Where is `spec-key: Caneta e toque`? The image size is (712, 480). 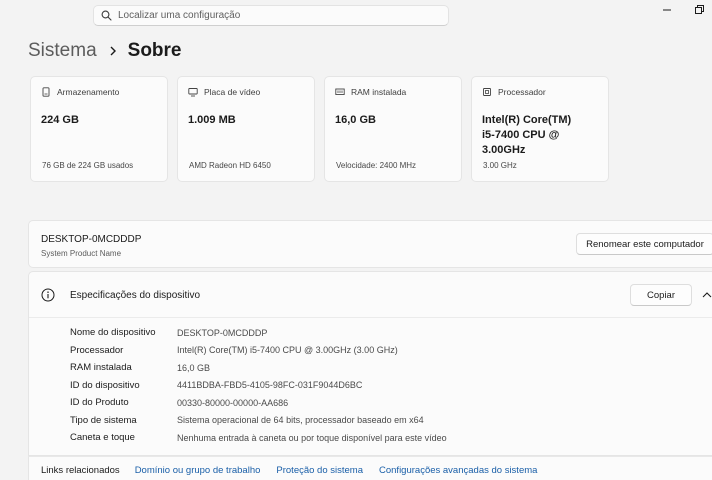 spec-key: Caneta e toque is located at coordinates (102, 438).